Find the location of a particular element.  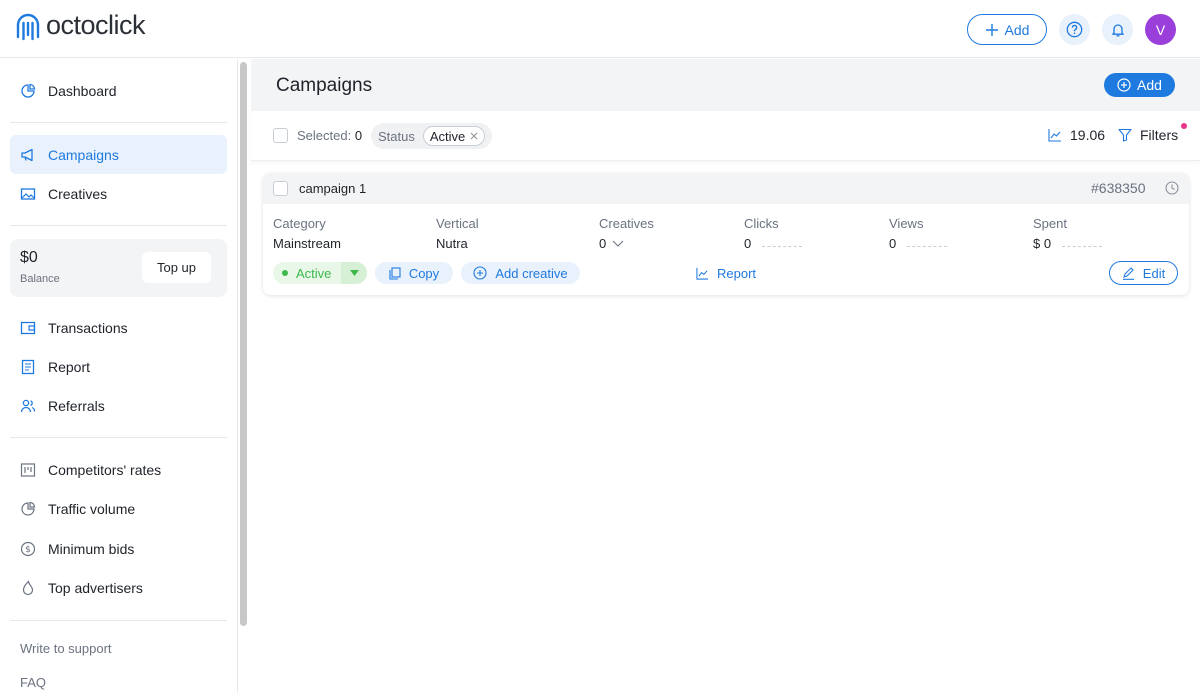

category-label: Category is located at coordinates (299, 223).